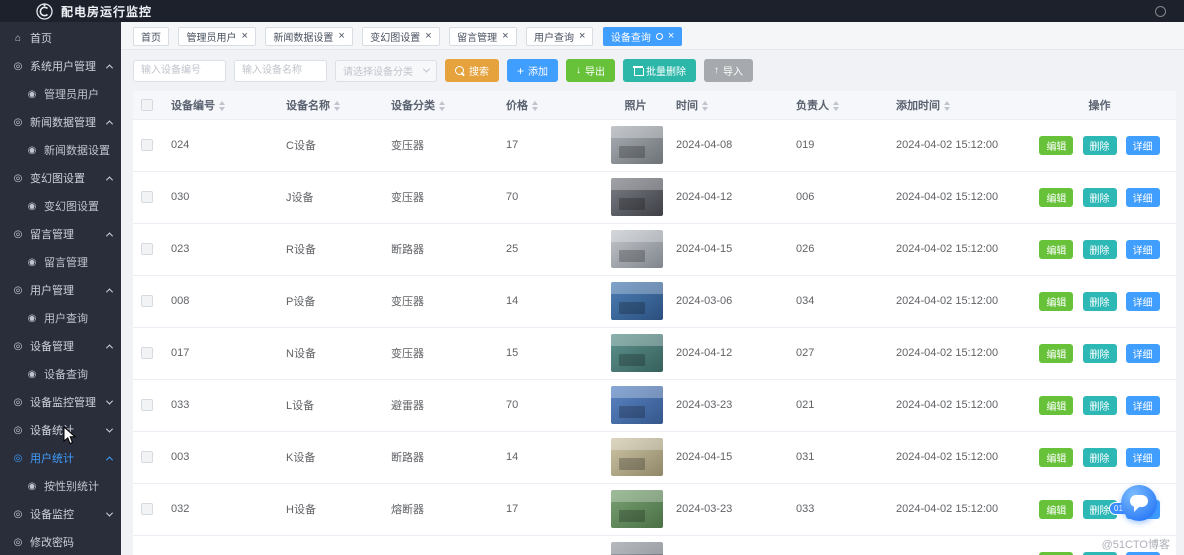 The height and width of the screenshot is (555, 1184). Describe the element at coordinates (483, 36) in the screenshot. I see `tab-4: 留言管理 ×` at that location.